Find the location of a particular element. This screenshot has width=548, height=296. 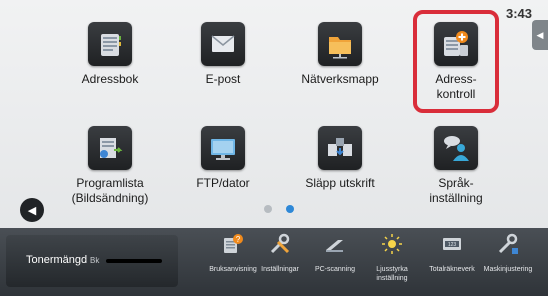

machine-adjust-icon is located at coordinates (508, 243).